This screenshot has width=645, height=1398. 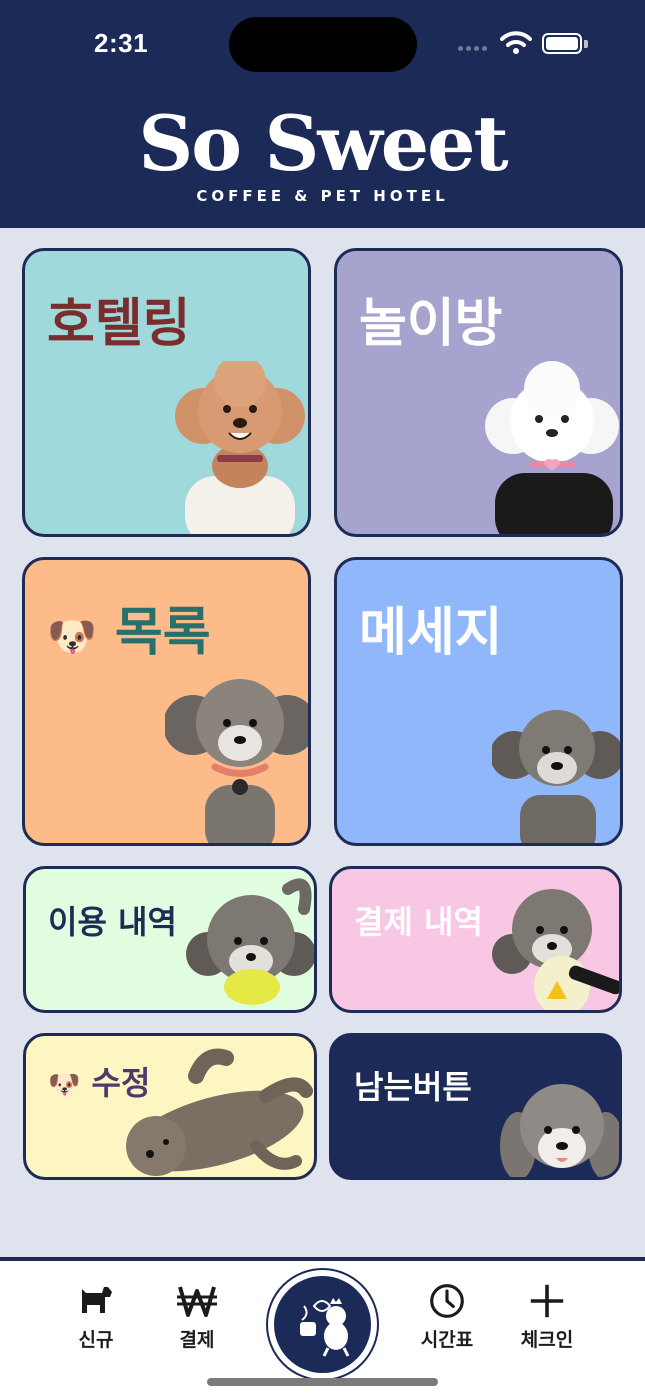 What do you see at coordinates (97, 1300) in the screenshot?
I see `dog-icon` at bounding box center [97, 1300].